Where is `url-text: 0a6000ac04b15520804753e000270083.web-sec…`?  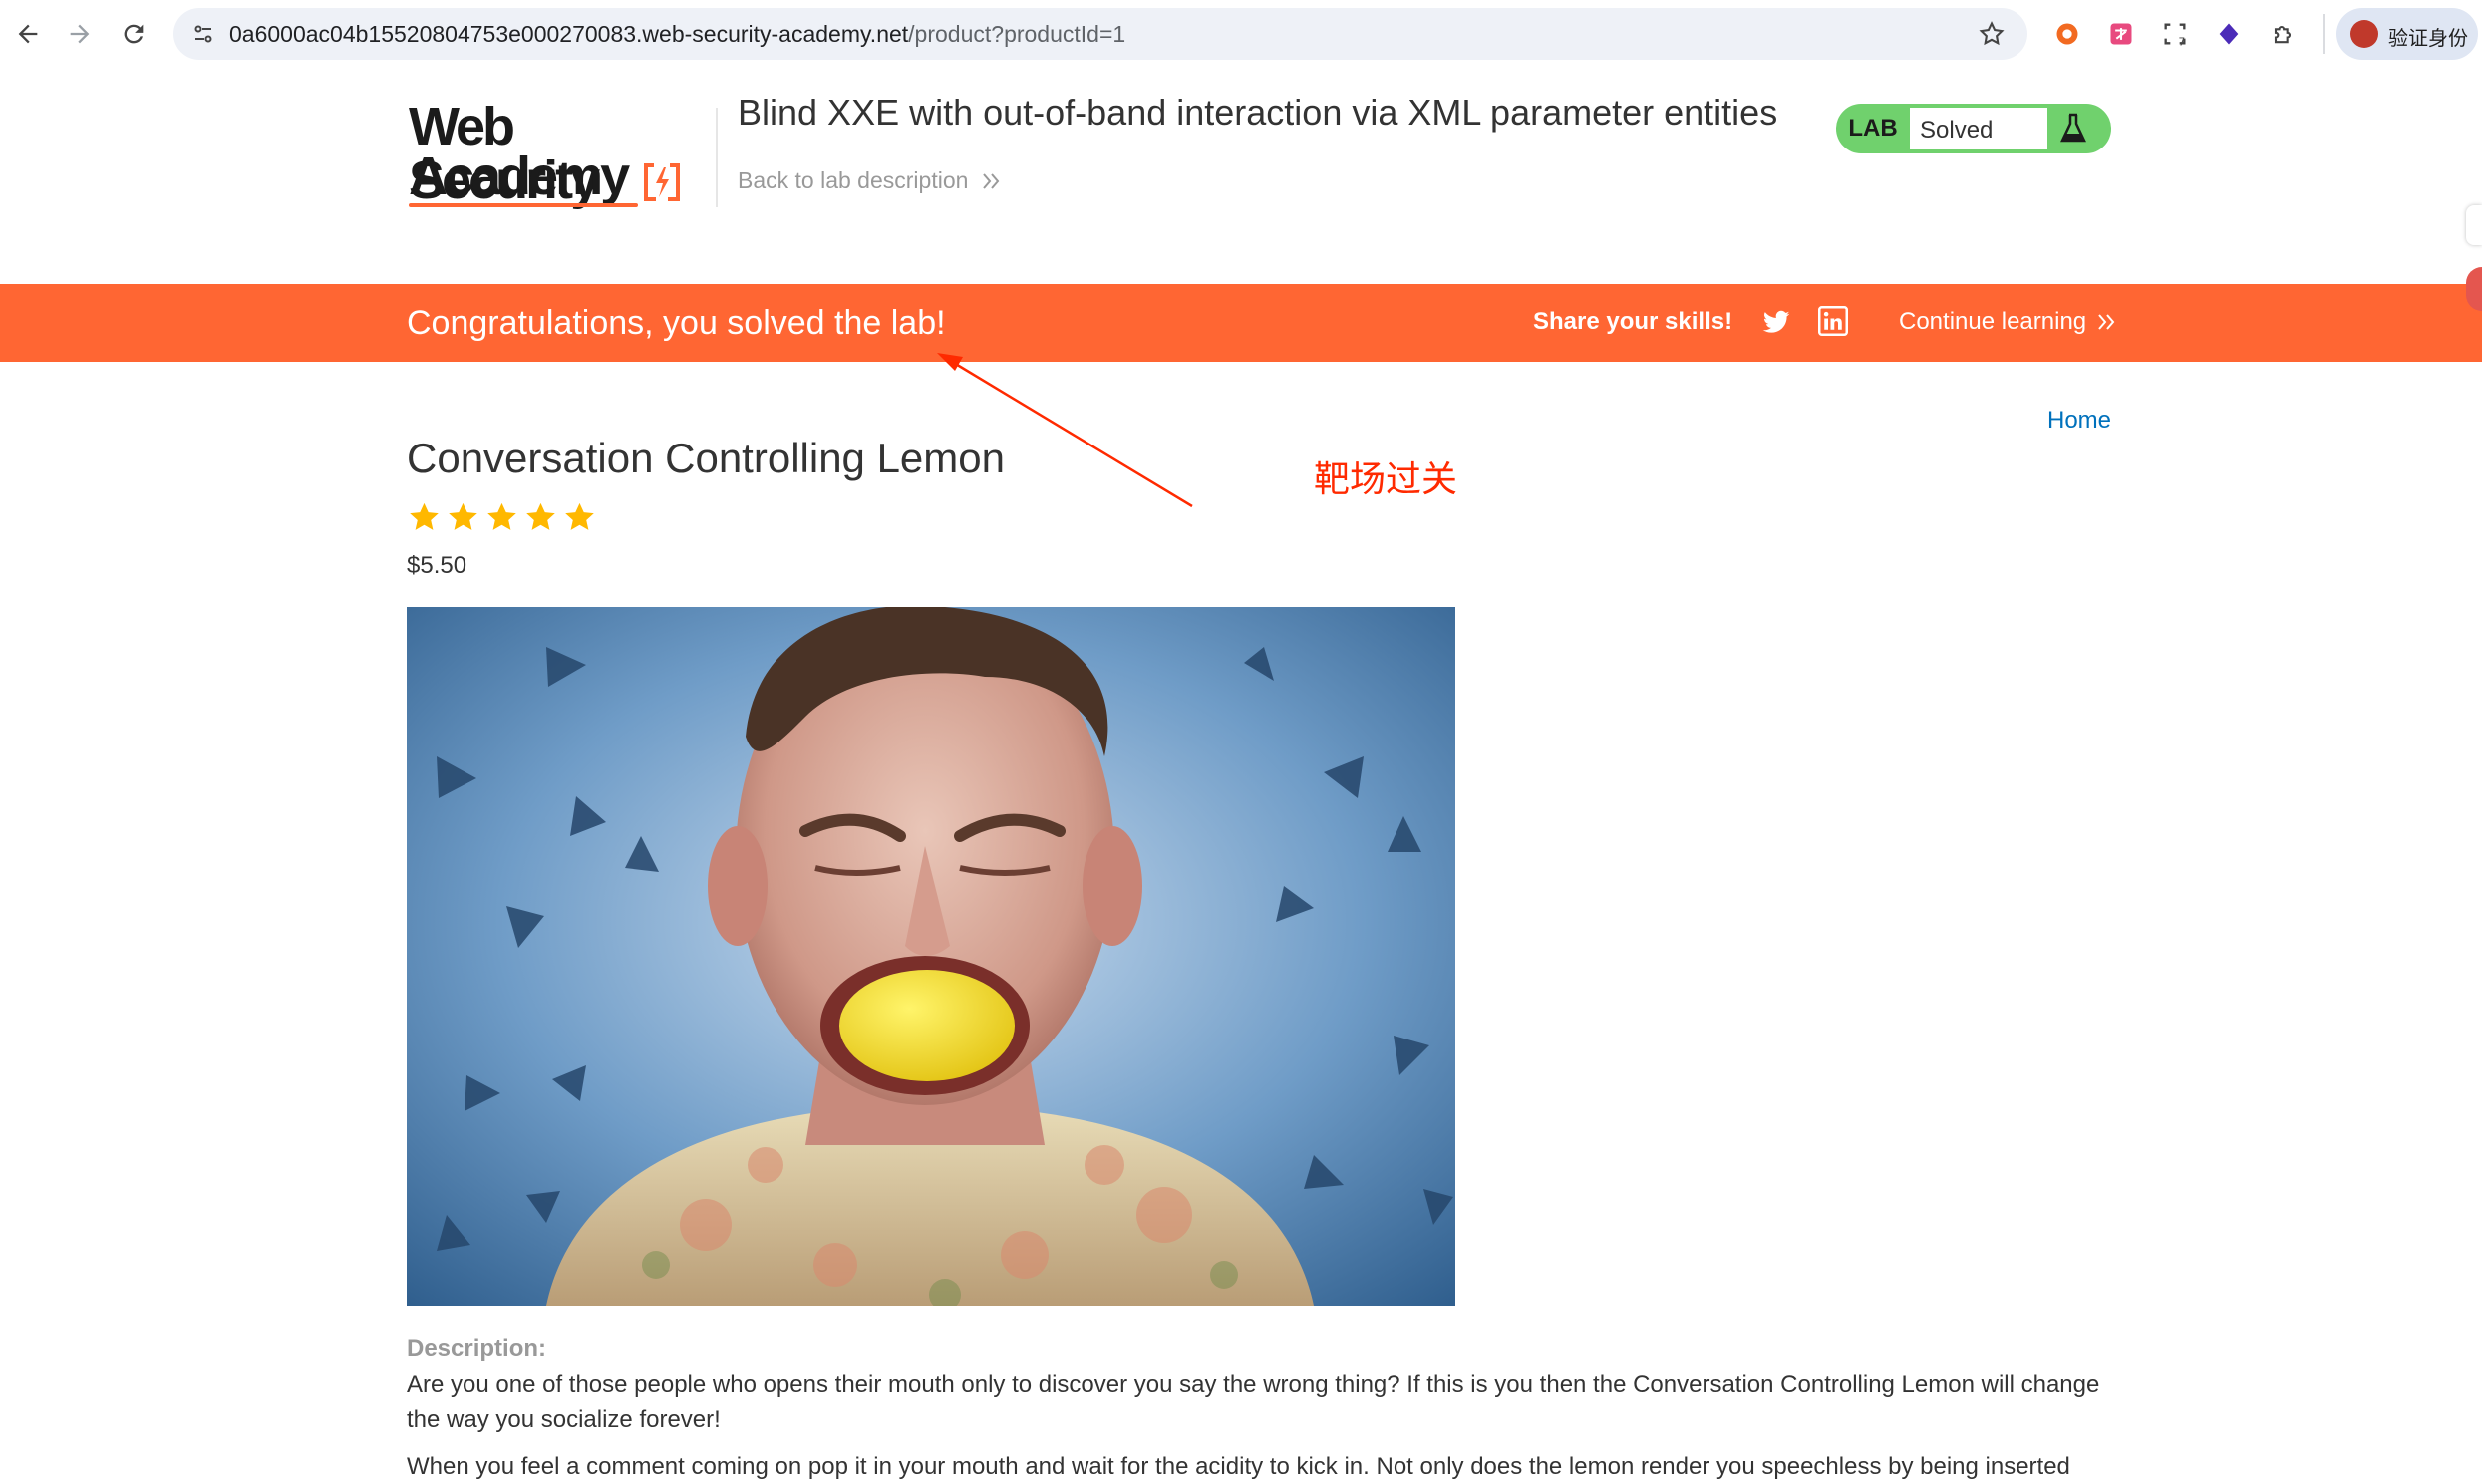 url-text: 0a6000ac04b15520804753e000270083.web-sec… is located at coordinates (677, 34).